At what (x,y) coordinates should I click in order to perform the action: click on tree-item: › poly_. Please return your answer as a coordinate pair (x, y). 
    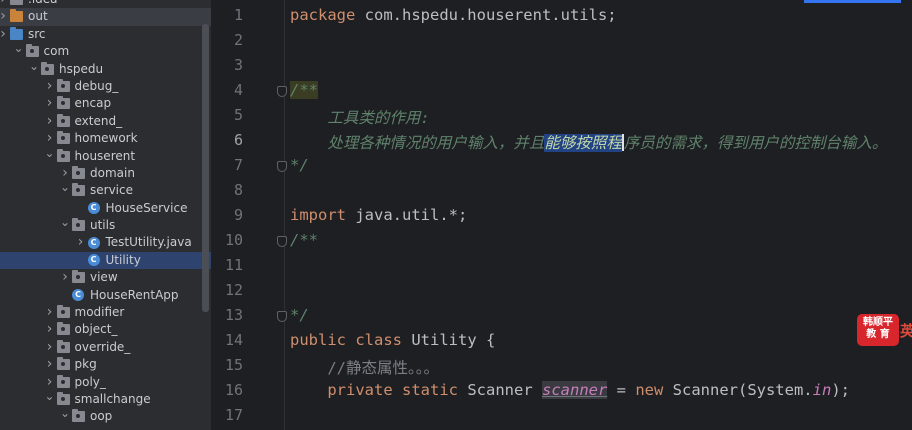
    Looking at the image, I should click on (105, 382).